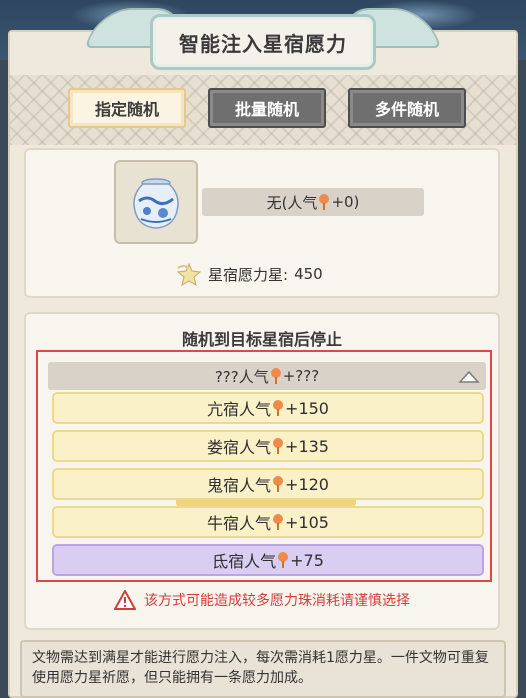 The image size is (526, 698). Describe the element at coordinates (307, 446) in the screenshot. I see `option-value: +135` at that location.